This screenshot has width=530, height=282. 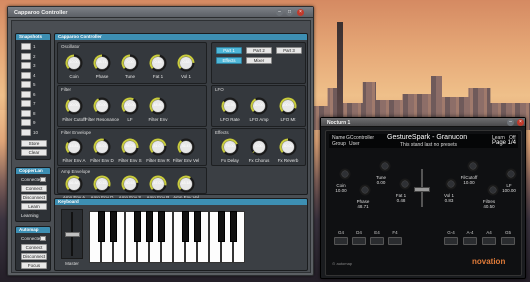 I want to click on nocturn-button-label: A-4, so click(x=470, y=232).